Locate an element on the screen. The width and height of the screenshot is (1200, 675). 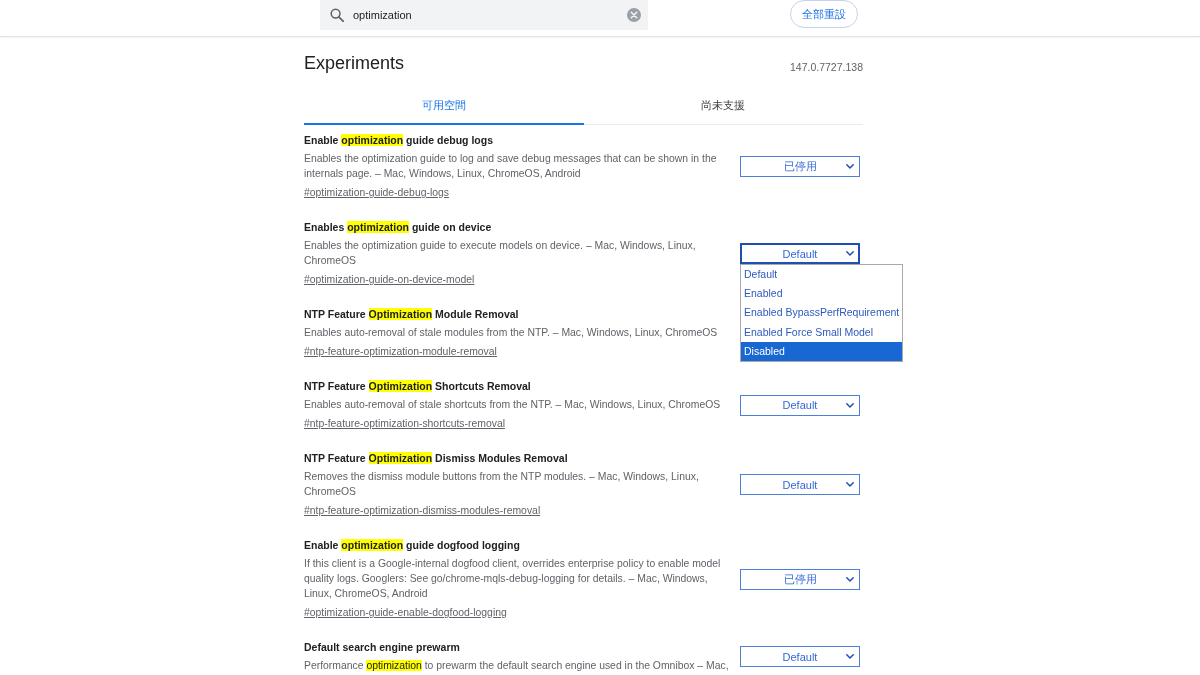
search-field: optimization is located at coordinates (484, 15).